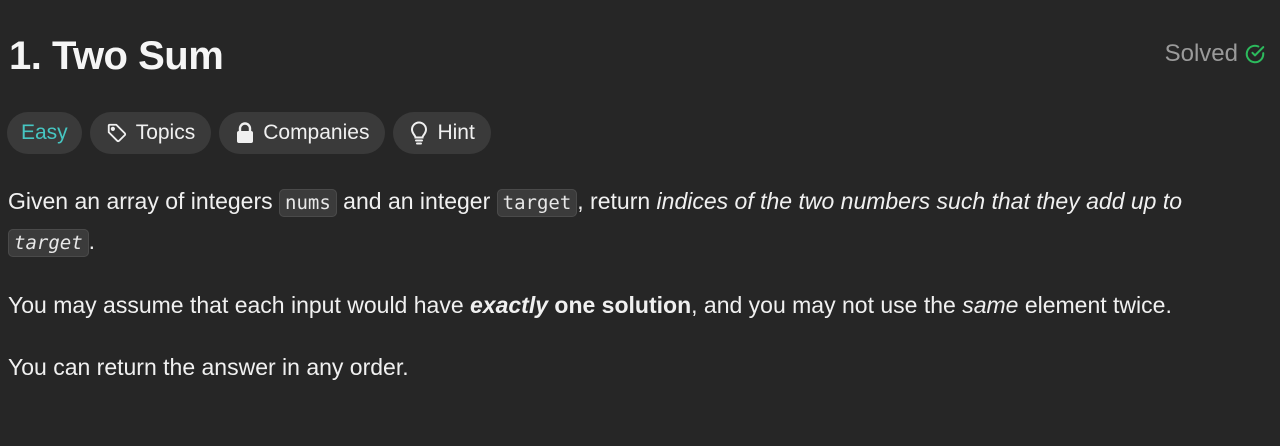 This screenshot has width=1280, height=446. Describe the element at coordinates (990, 305) in the screenshot. I see `description-emphasis: same` at that location.